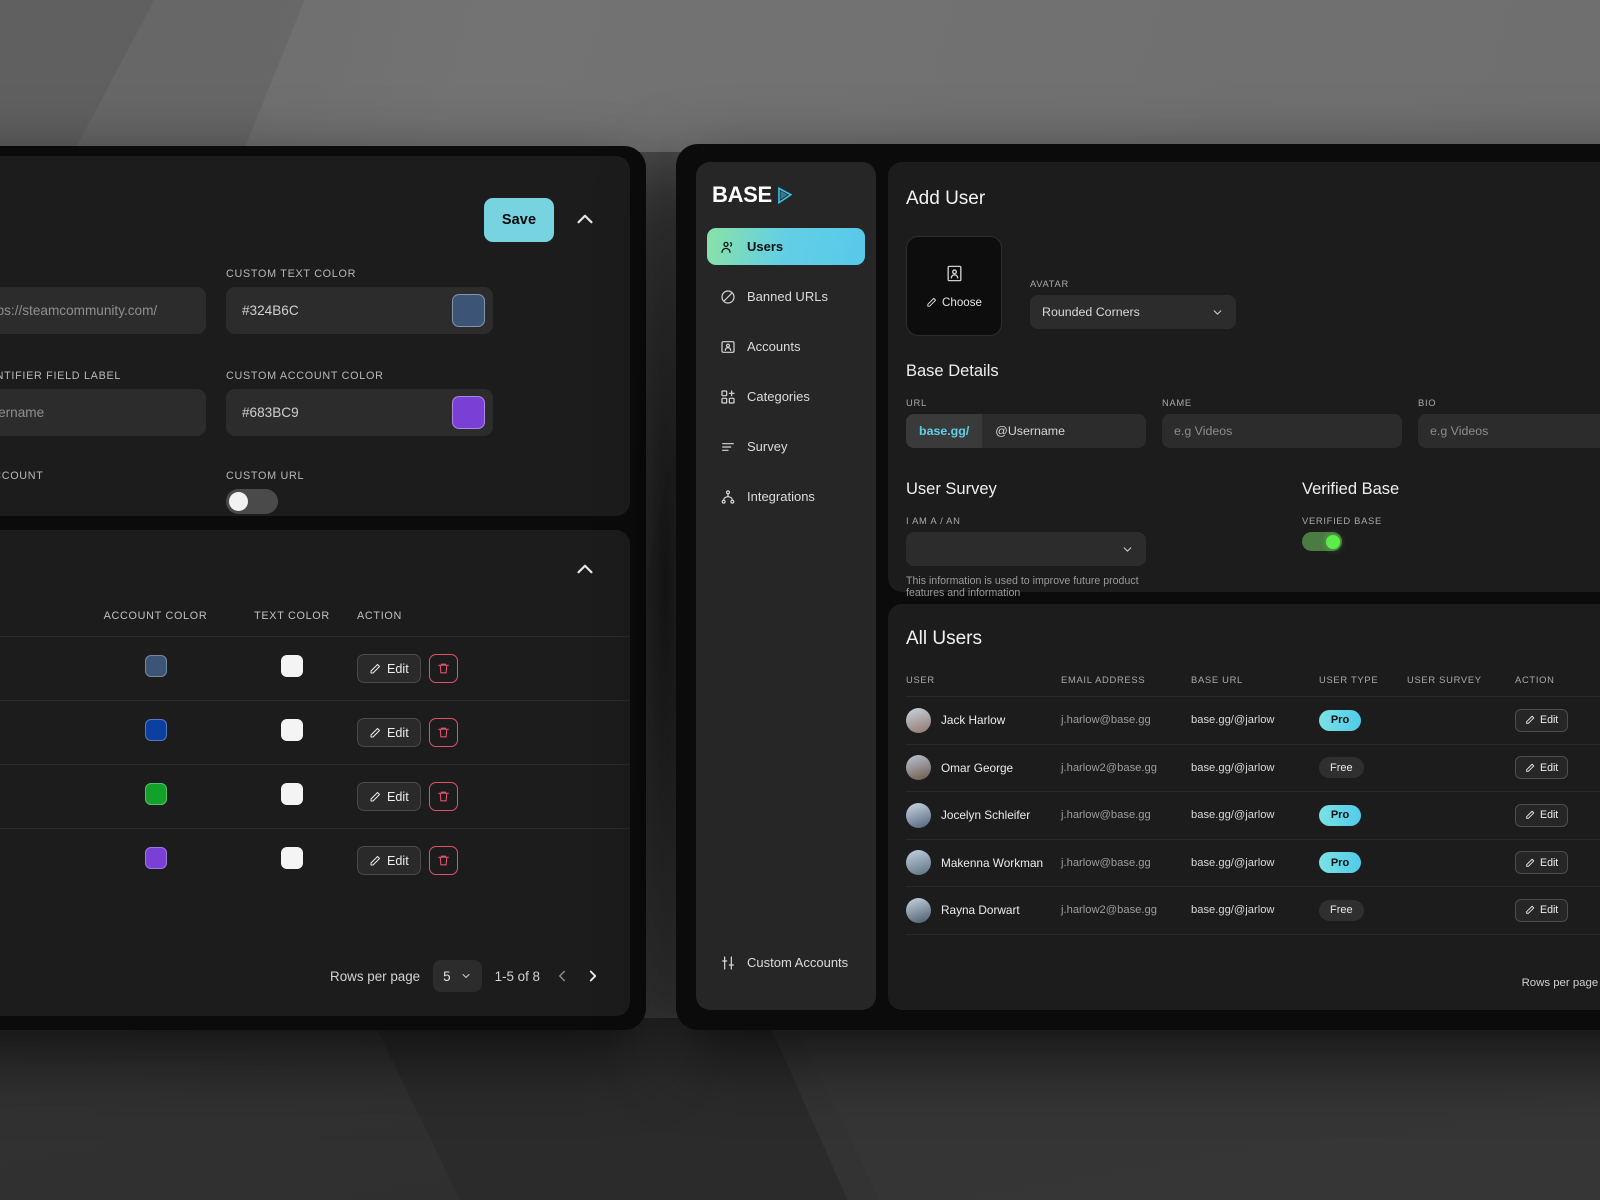  I want to click on sidebar-item-integrations: Integrations, so click(786, 496).